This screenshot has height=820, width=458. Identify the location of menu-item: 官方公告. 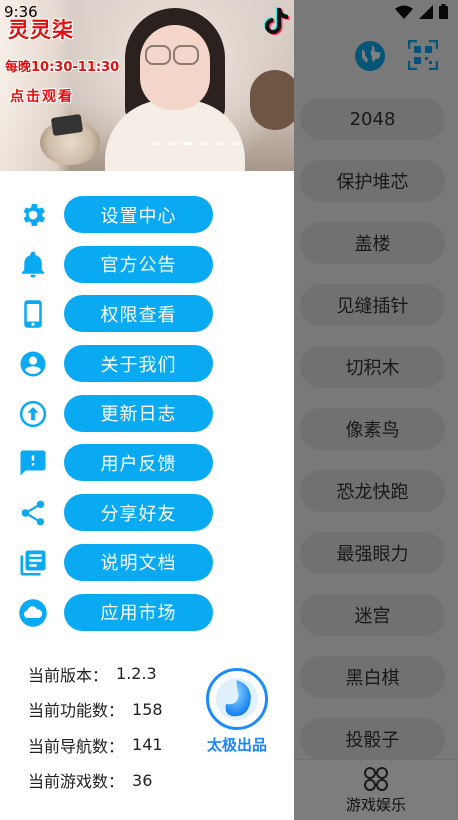
(147, 264).